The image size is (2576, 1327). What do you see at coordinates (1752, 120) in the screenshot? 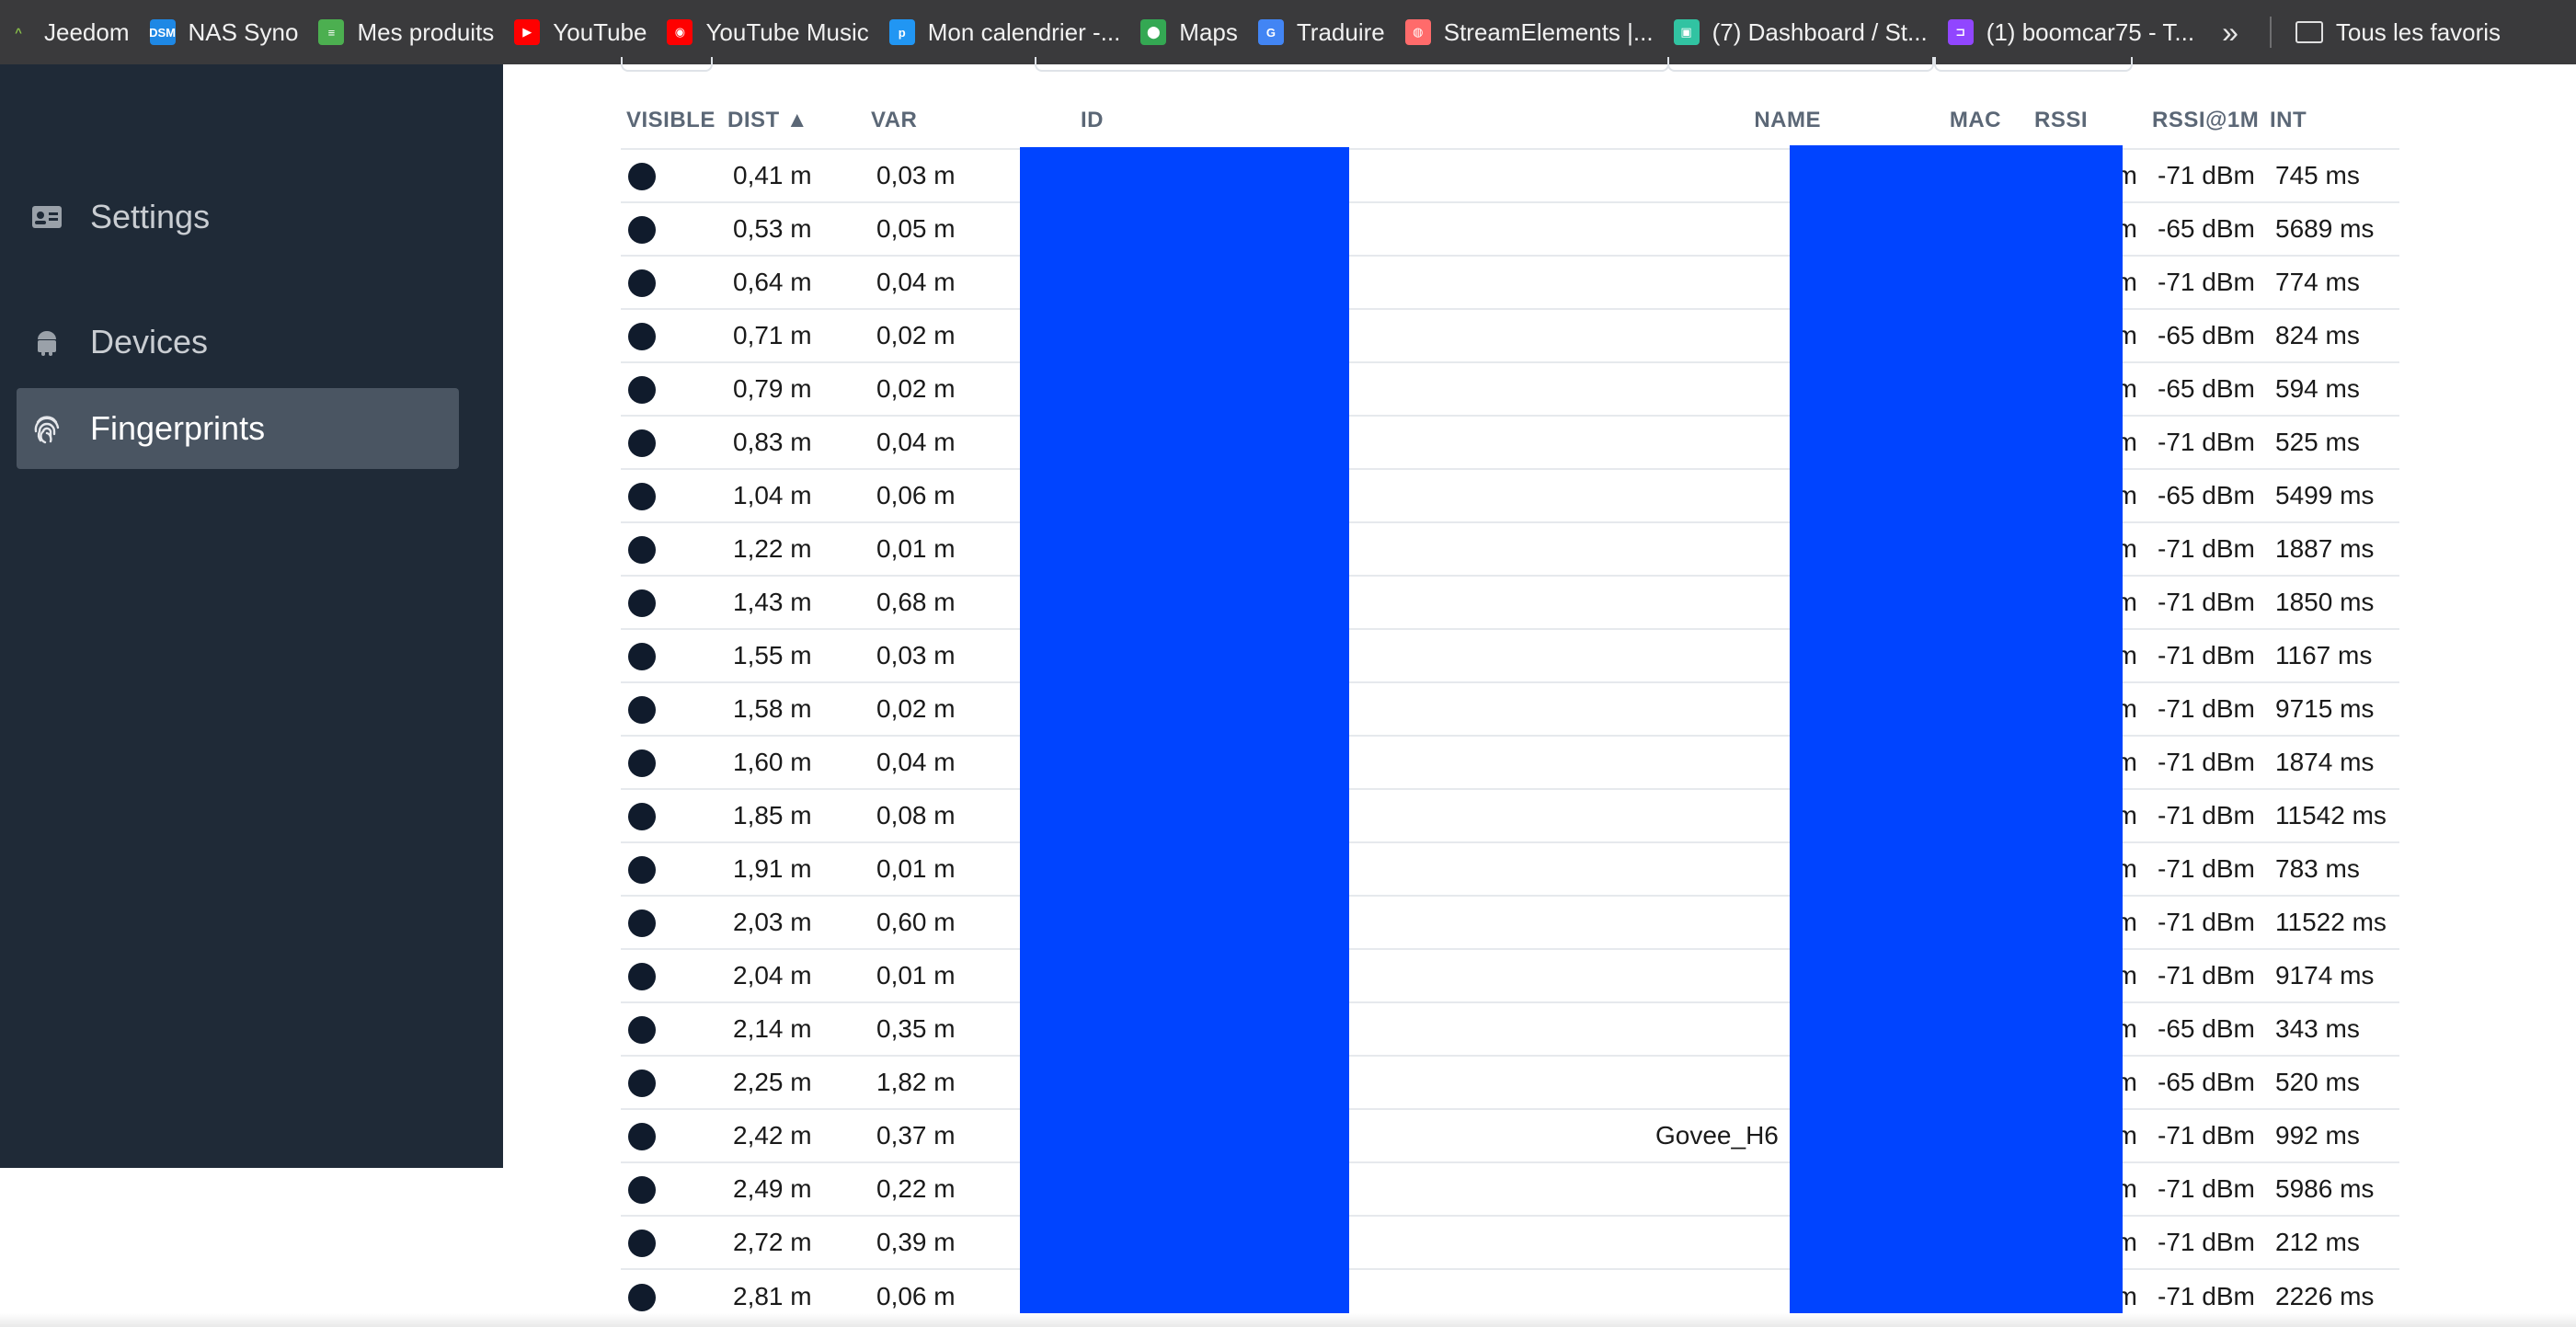
I see `column-header-name: NAME` at bounding box center [1752, 120].